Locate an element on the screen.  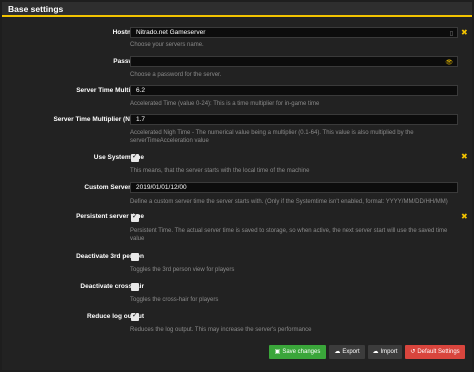
third-person-label: Deactivate 3rd person is located at coordinates (110, 256).